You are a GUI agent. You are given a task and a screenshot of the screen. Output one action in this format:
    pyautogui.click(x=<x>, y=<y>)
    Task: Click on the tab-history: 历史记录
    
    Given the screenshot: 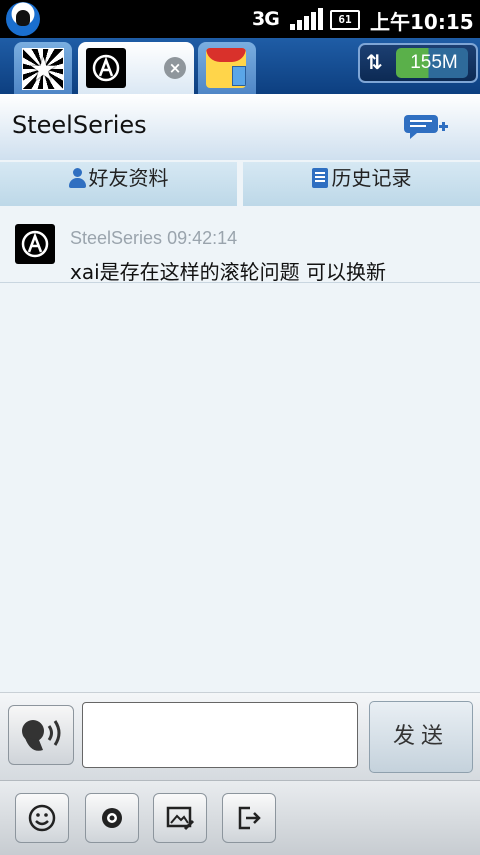 What is the action you would take?
    pyautogui.click(x=361, y=184)
    